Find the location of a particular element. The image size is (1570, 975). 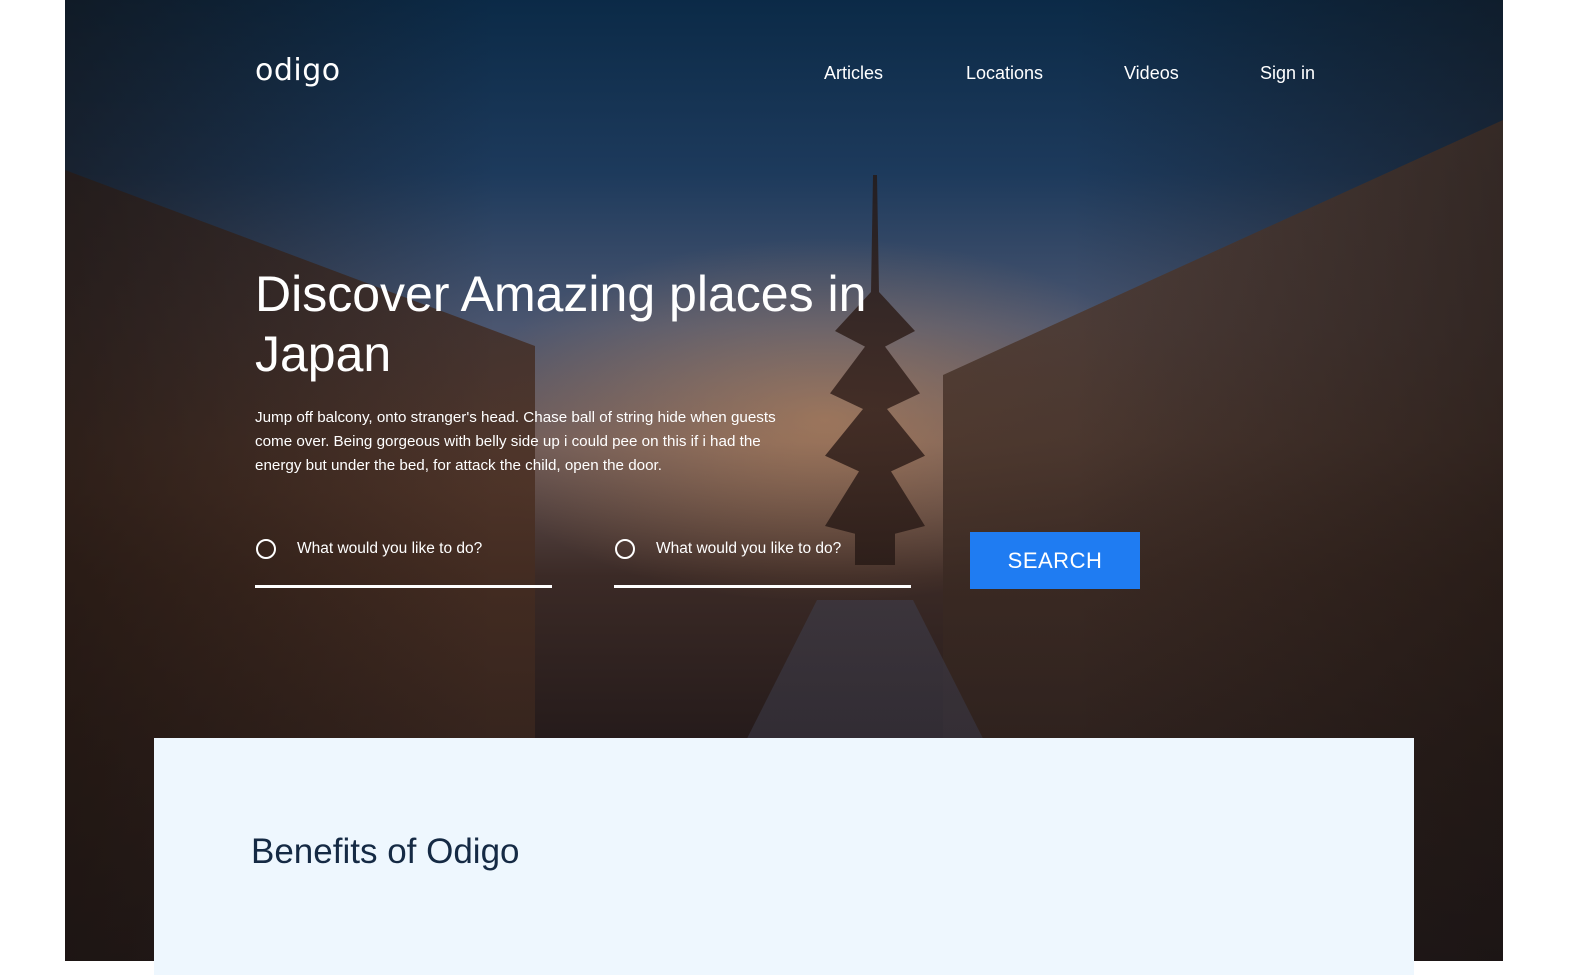

activity-search-field is located at coordinates (403, 559).